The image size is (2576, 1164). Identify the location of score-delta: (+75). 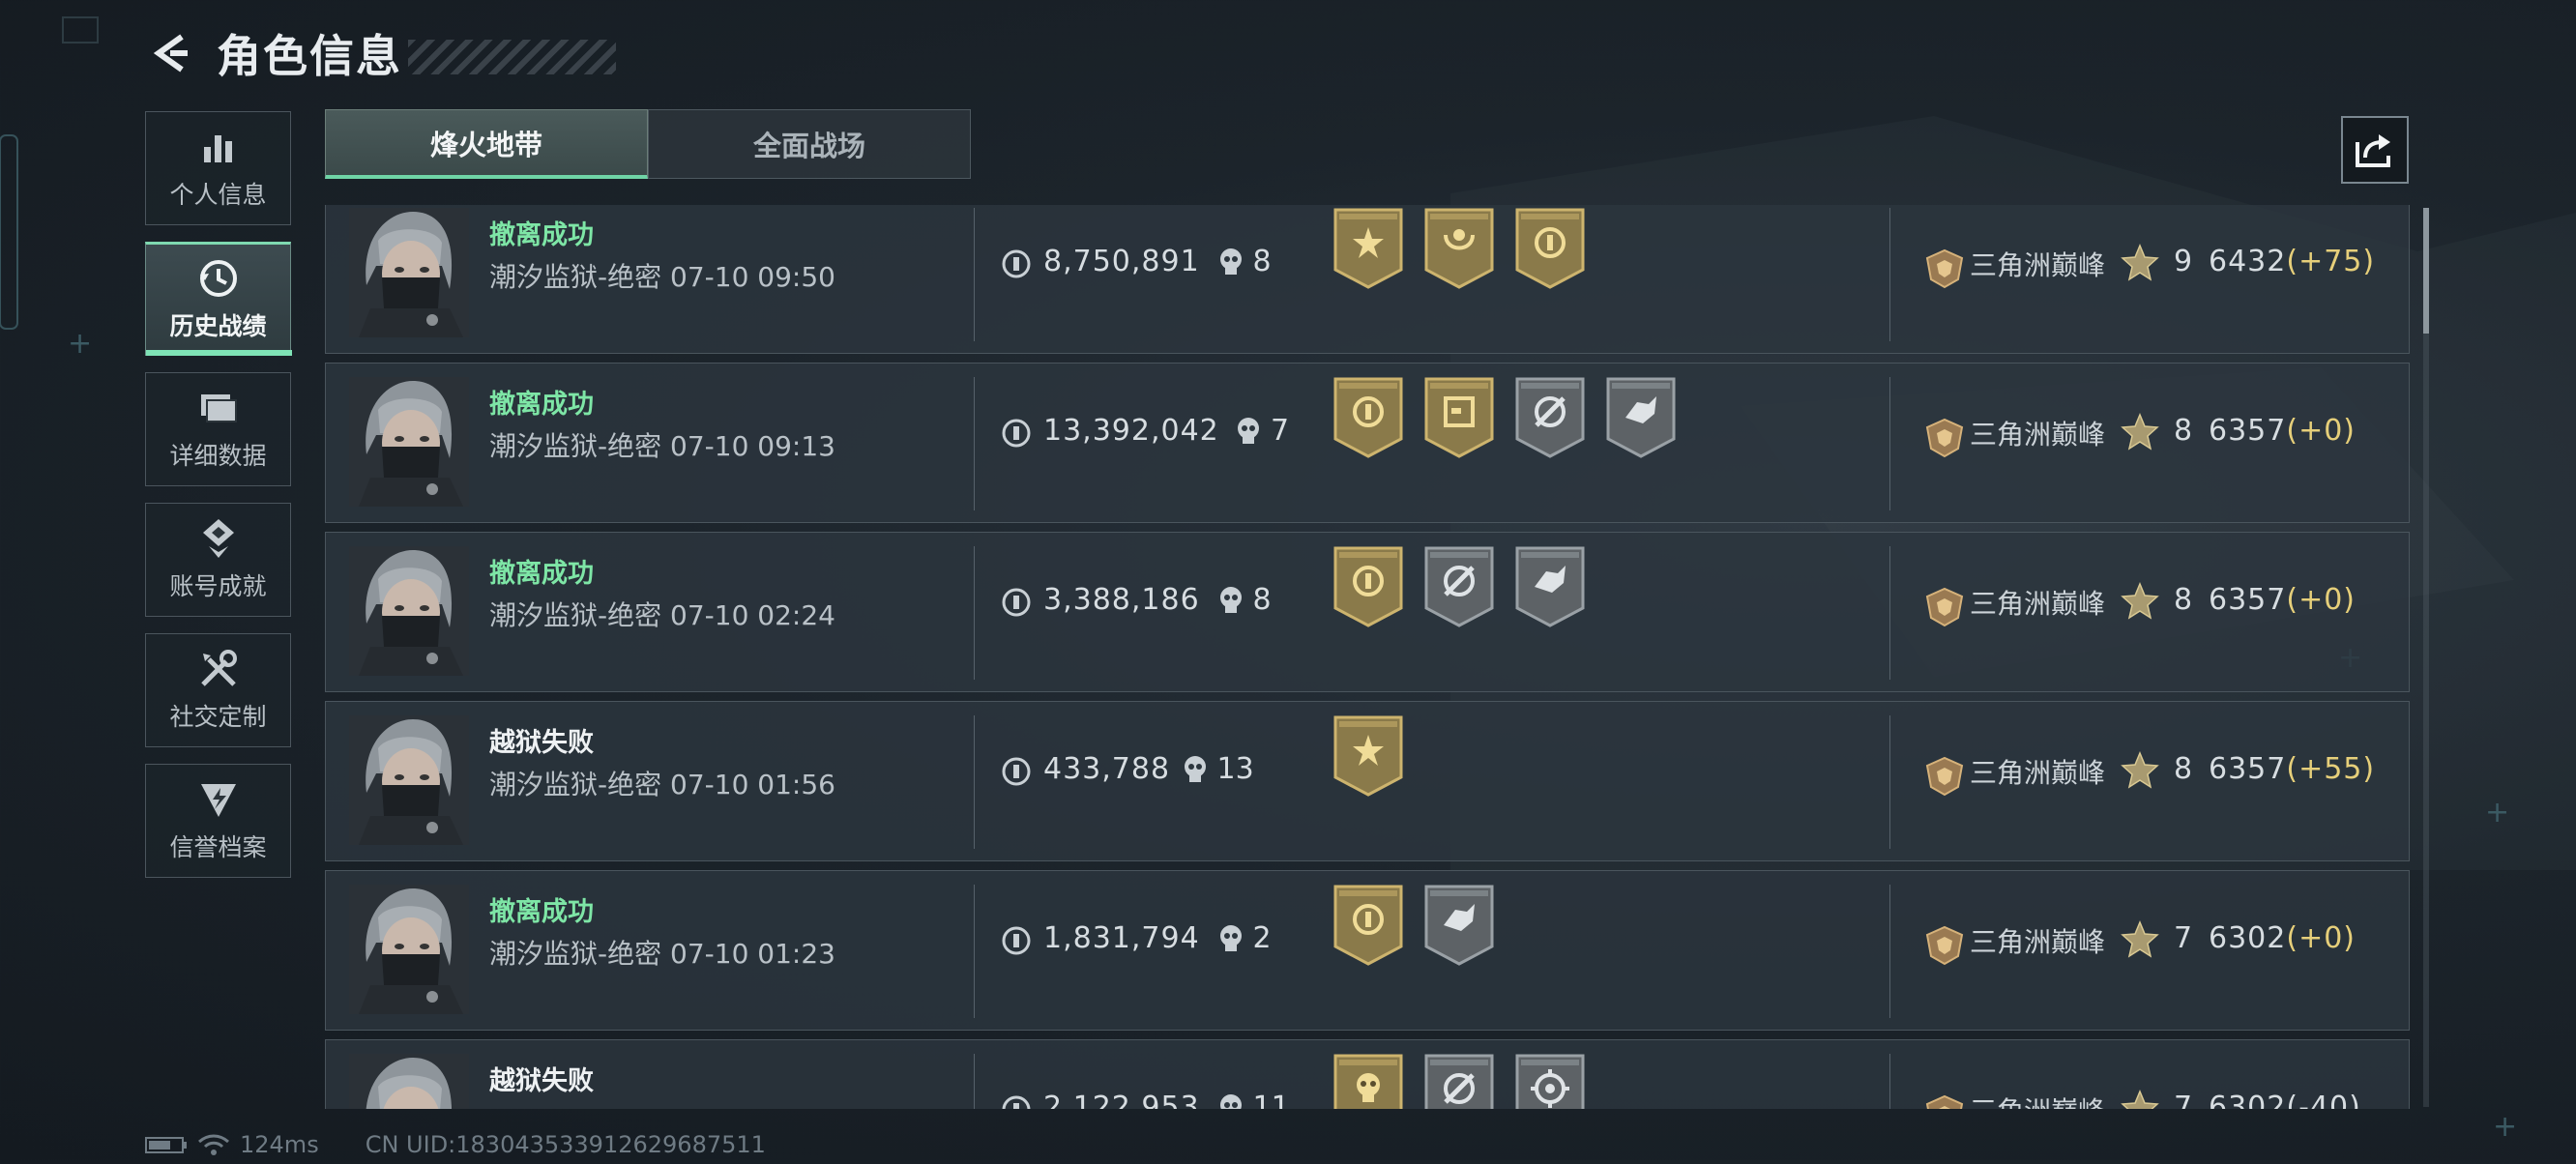
(2331, 261).